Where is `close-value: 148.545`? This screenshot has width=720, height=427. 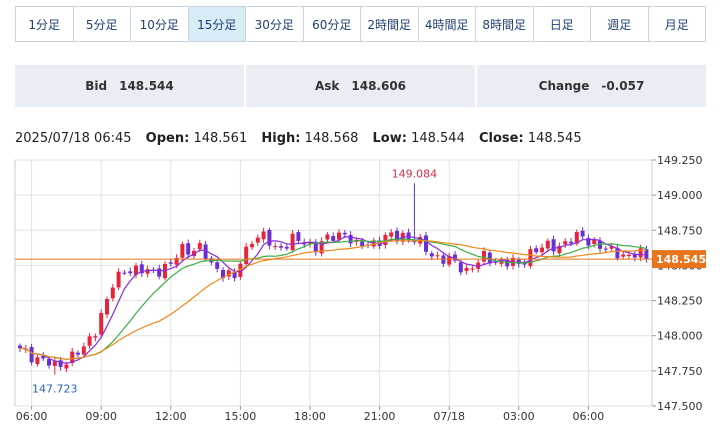 close-value: 148.545 is located at coordinates (554, 138).